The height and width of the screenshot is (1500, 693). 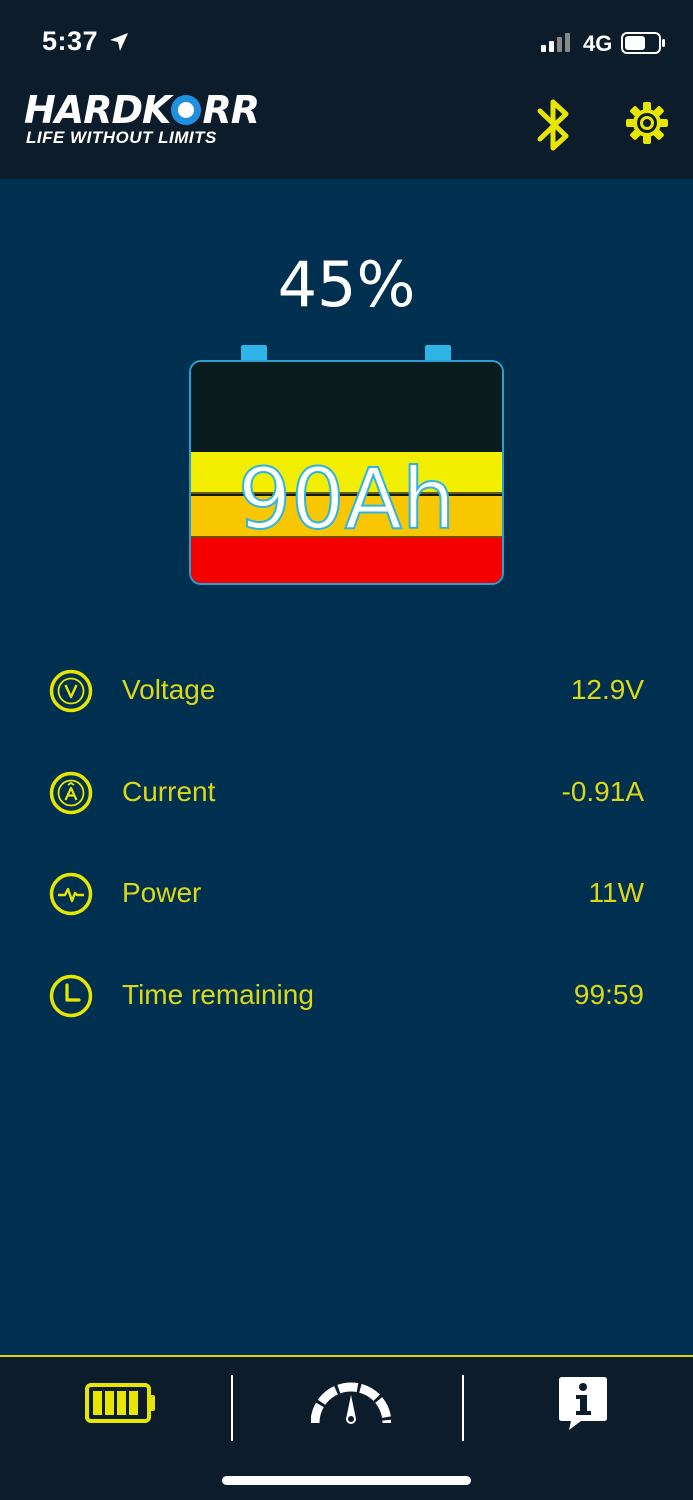 What do you see at coordinates (346, 895) in the screenshot?
I see `metric-row-power: Power 11W` at bounding box center [346, 895].